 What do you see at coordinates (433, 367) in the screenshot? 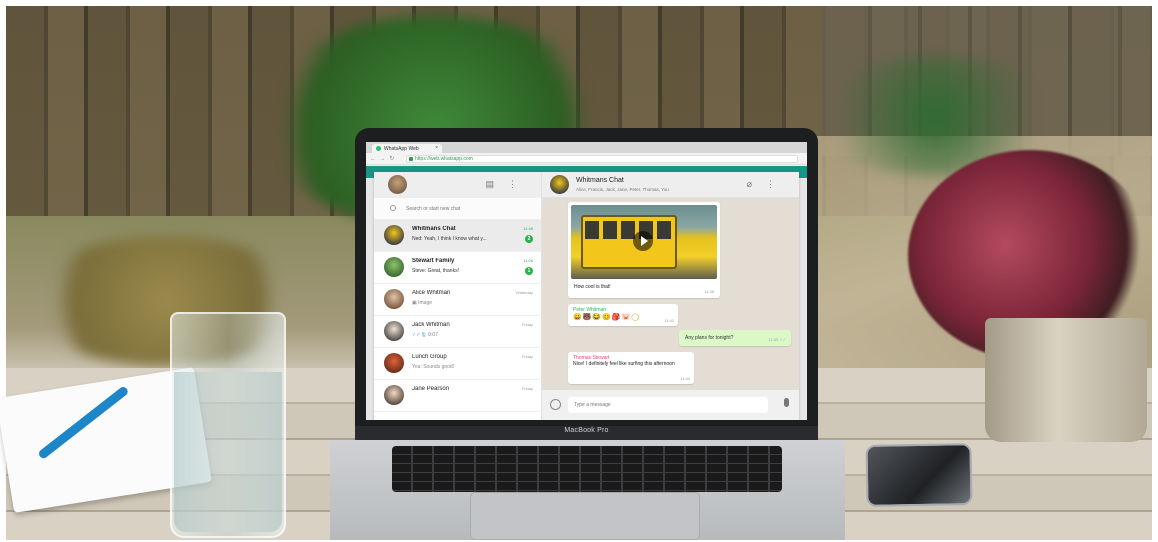
I see `chat-preview: You: Sounds good!` at bounding box center [433, 367].